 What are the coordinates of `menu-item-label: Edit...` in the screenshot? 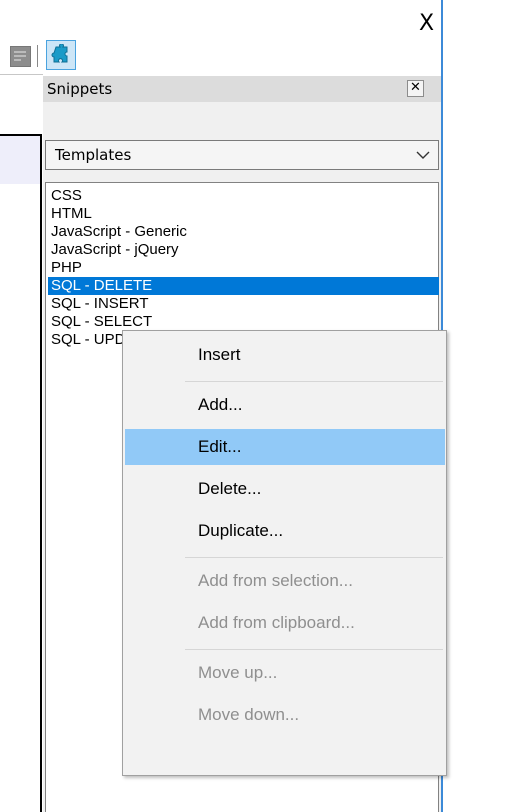 It's located at (220, 446).